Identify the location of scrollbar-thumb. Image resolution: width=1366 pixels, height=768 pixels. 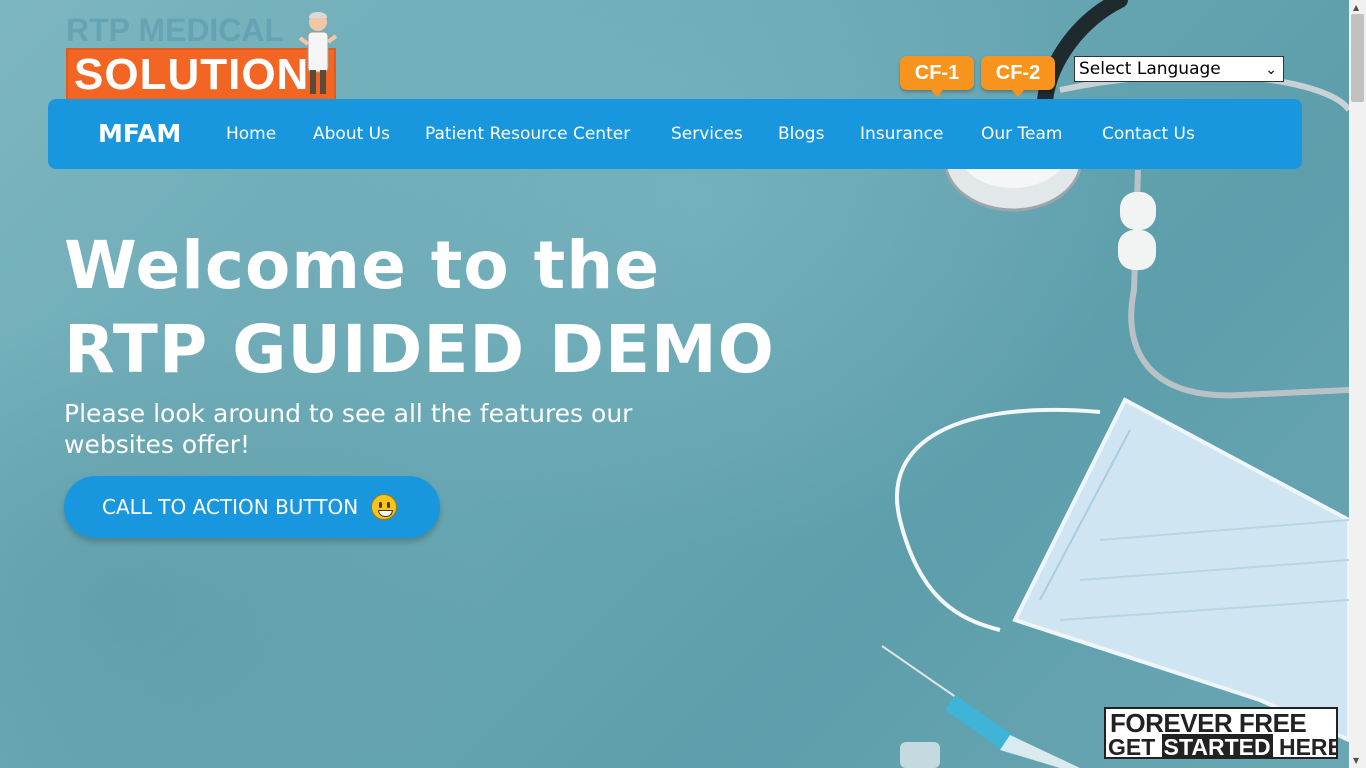
(1357, 58).